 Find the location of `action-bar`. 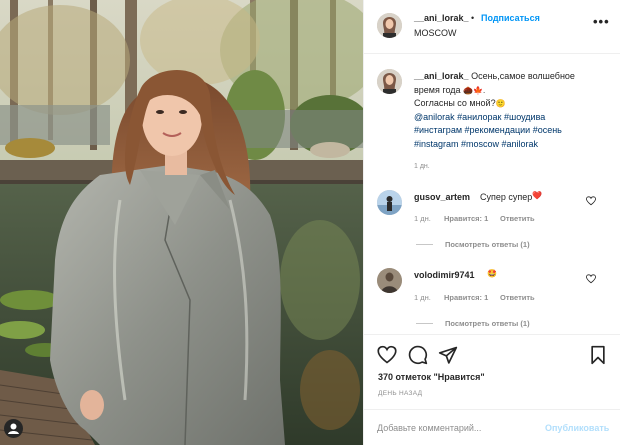

action-bar is located at coordinates (492, 354).